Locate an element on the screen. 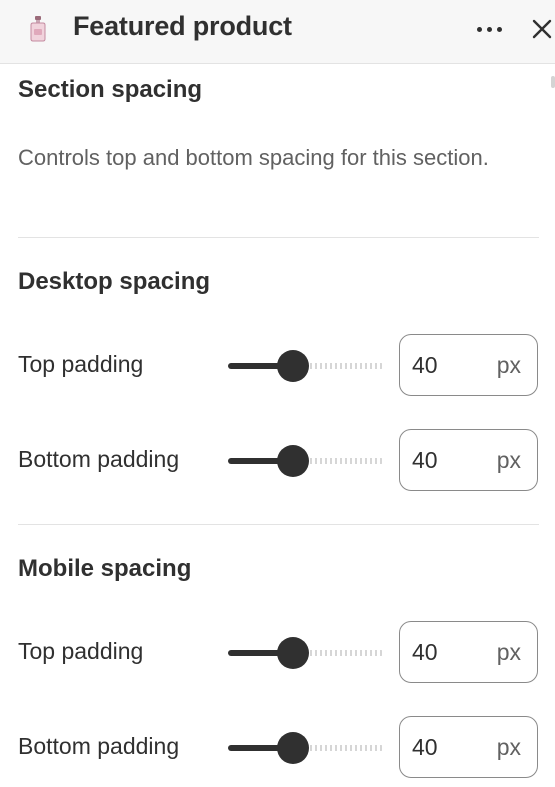 This screenshot has height=787, width=555. desktop-top-padding-slider is located at coordinates (306, 366).